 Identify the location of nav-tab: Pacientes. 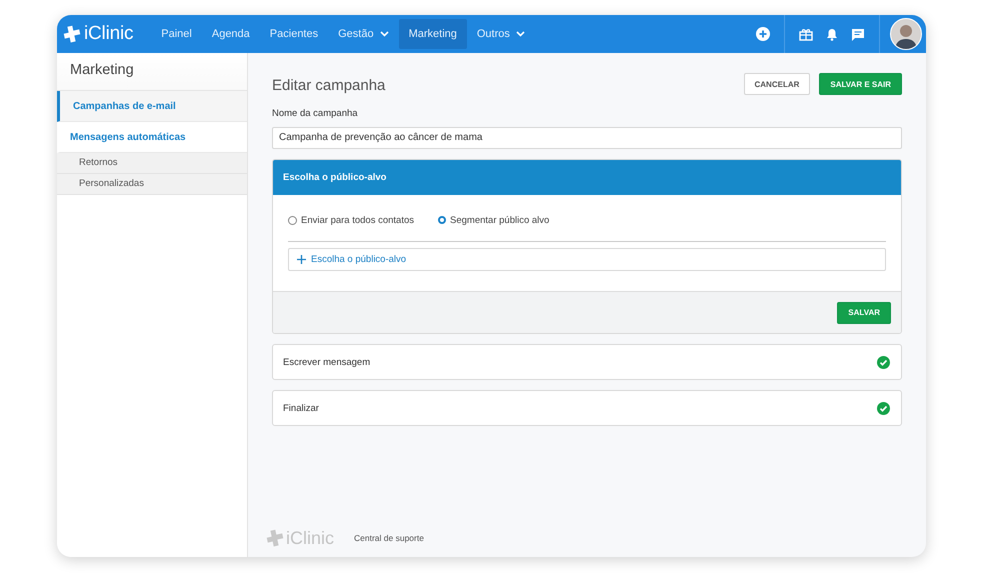
(294, 34).